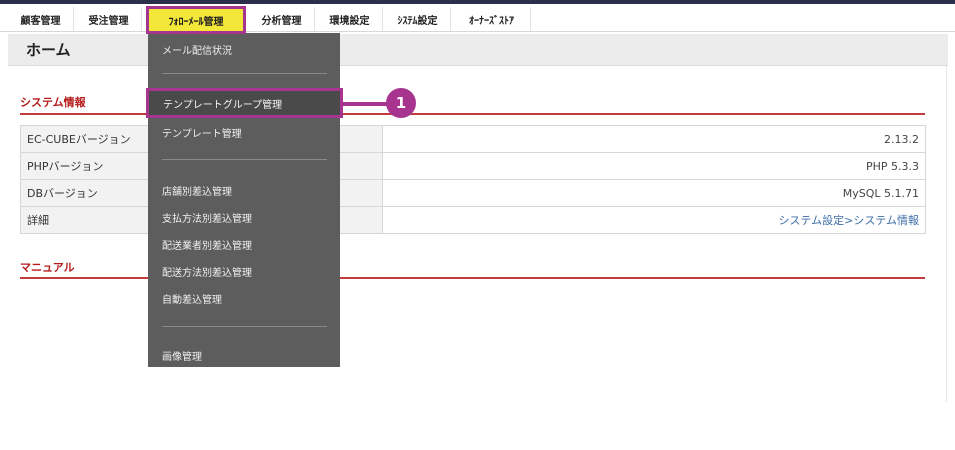 This screenshot has height=450, width=955. Describe the element at coordinates (197, 190) in the screenshot. I see `menu-item-store-insert: 店舗別差込管理` at that location.